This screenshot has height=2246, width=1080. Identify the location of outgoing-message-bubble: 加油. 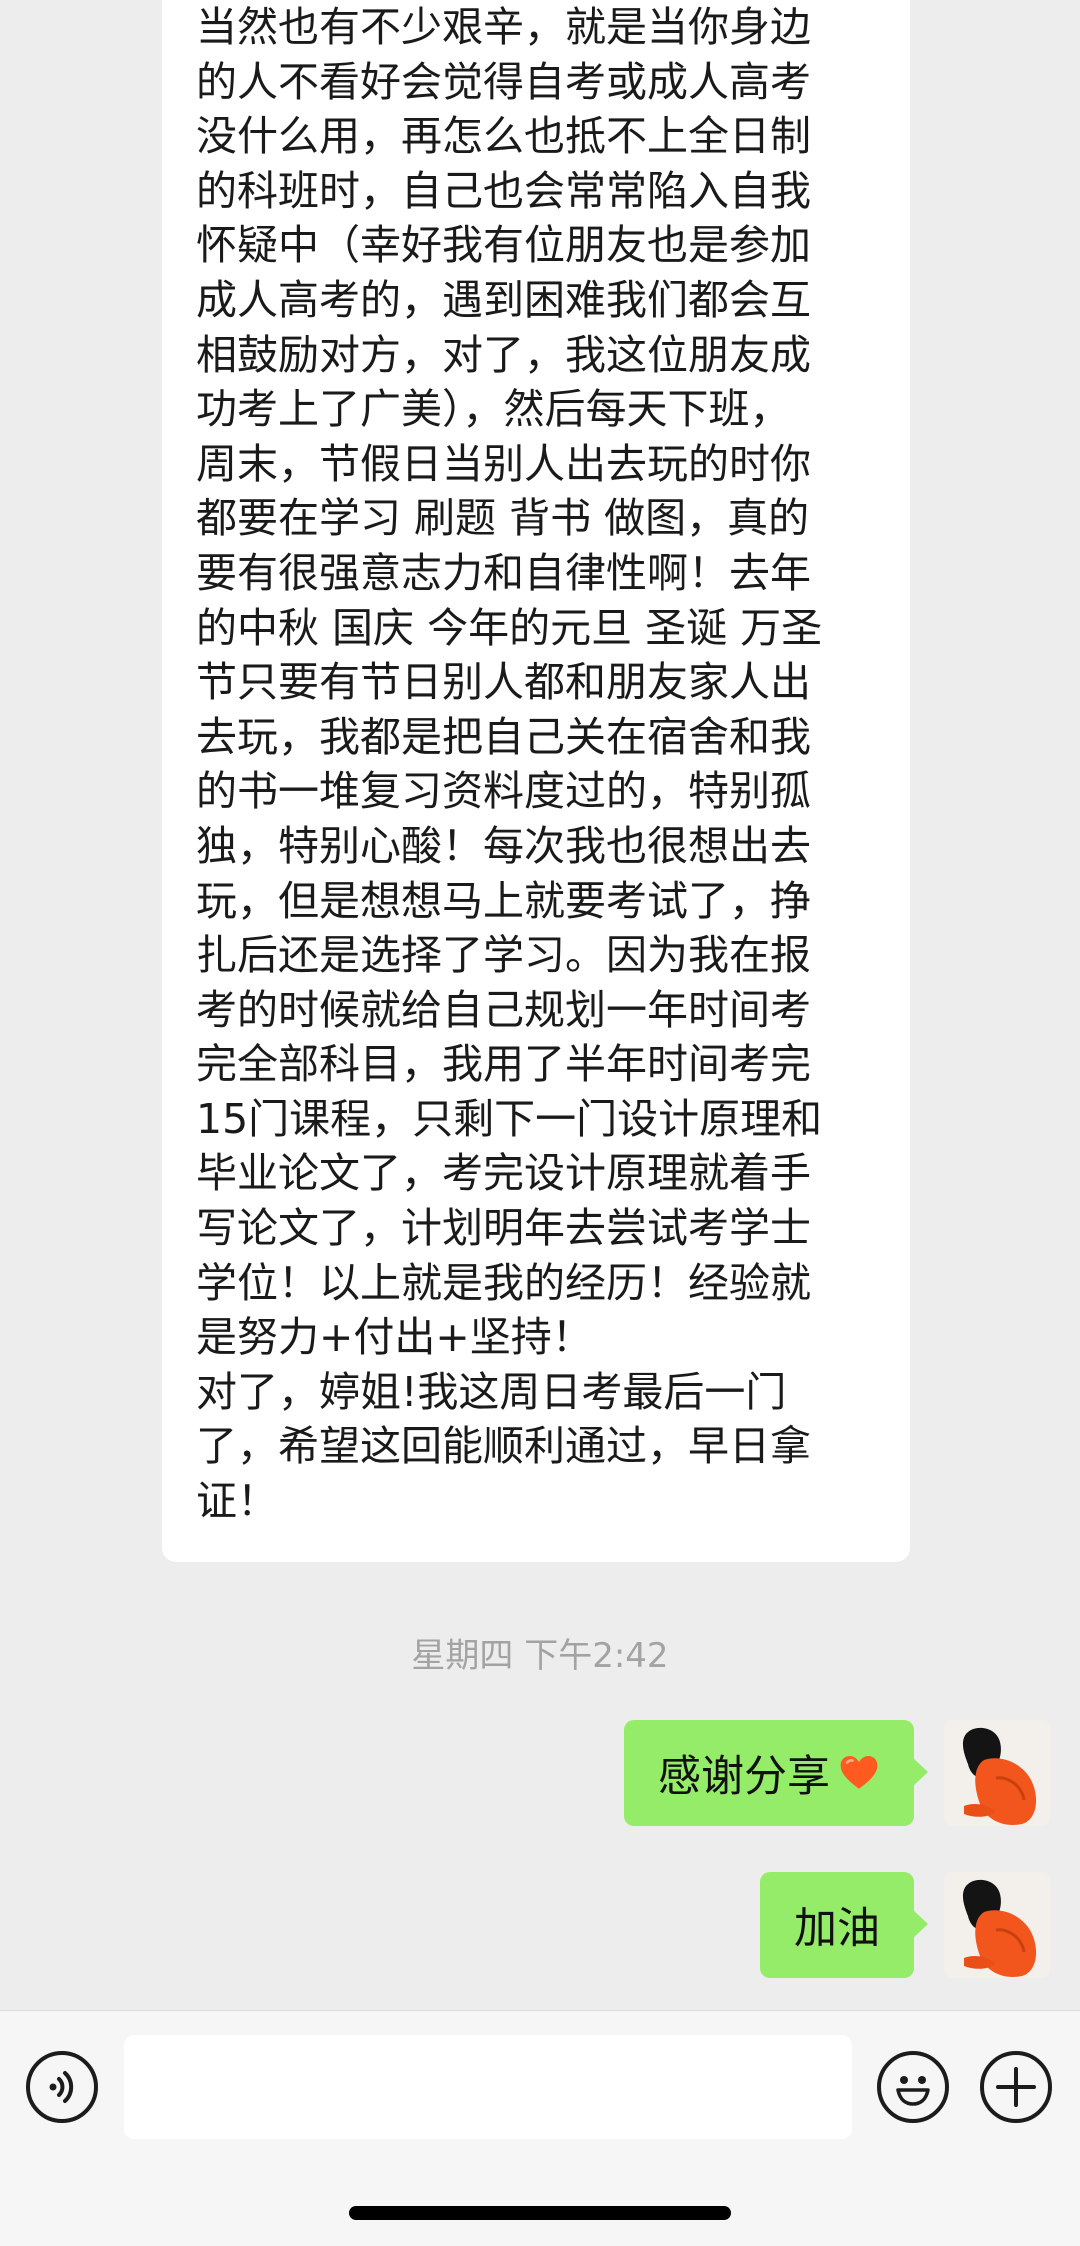
(844, 1925).